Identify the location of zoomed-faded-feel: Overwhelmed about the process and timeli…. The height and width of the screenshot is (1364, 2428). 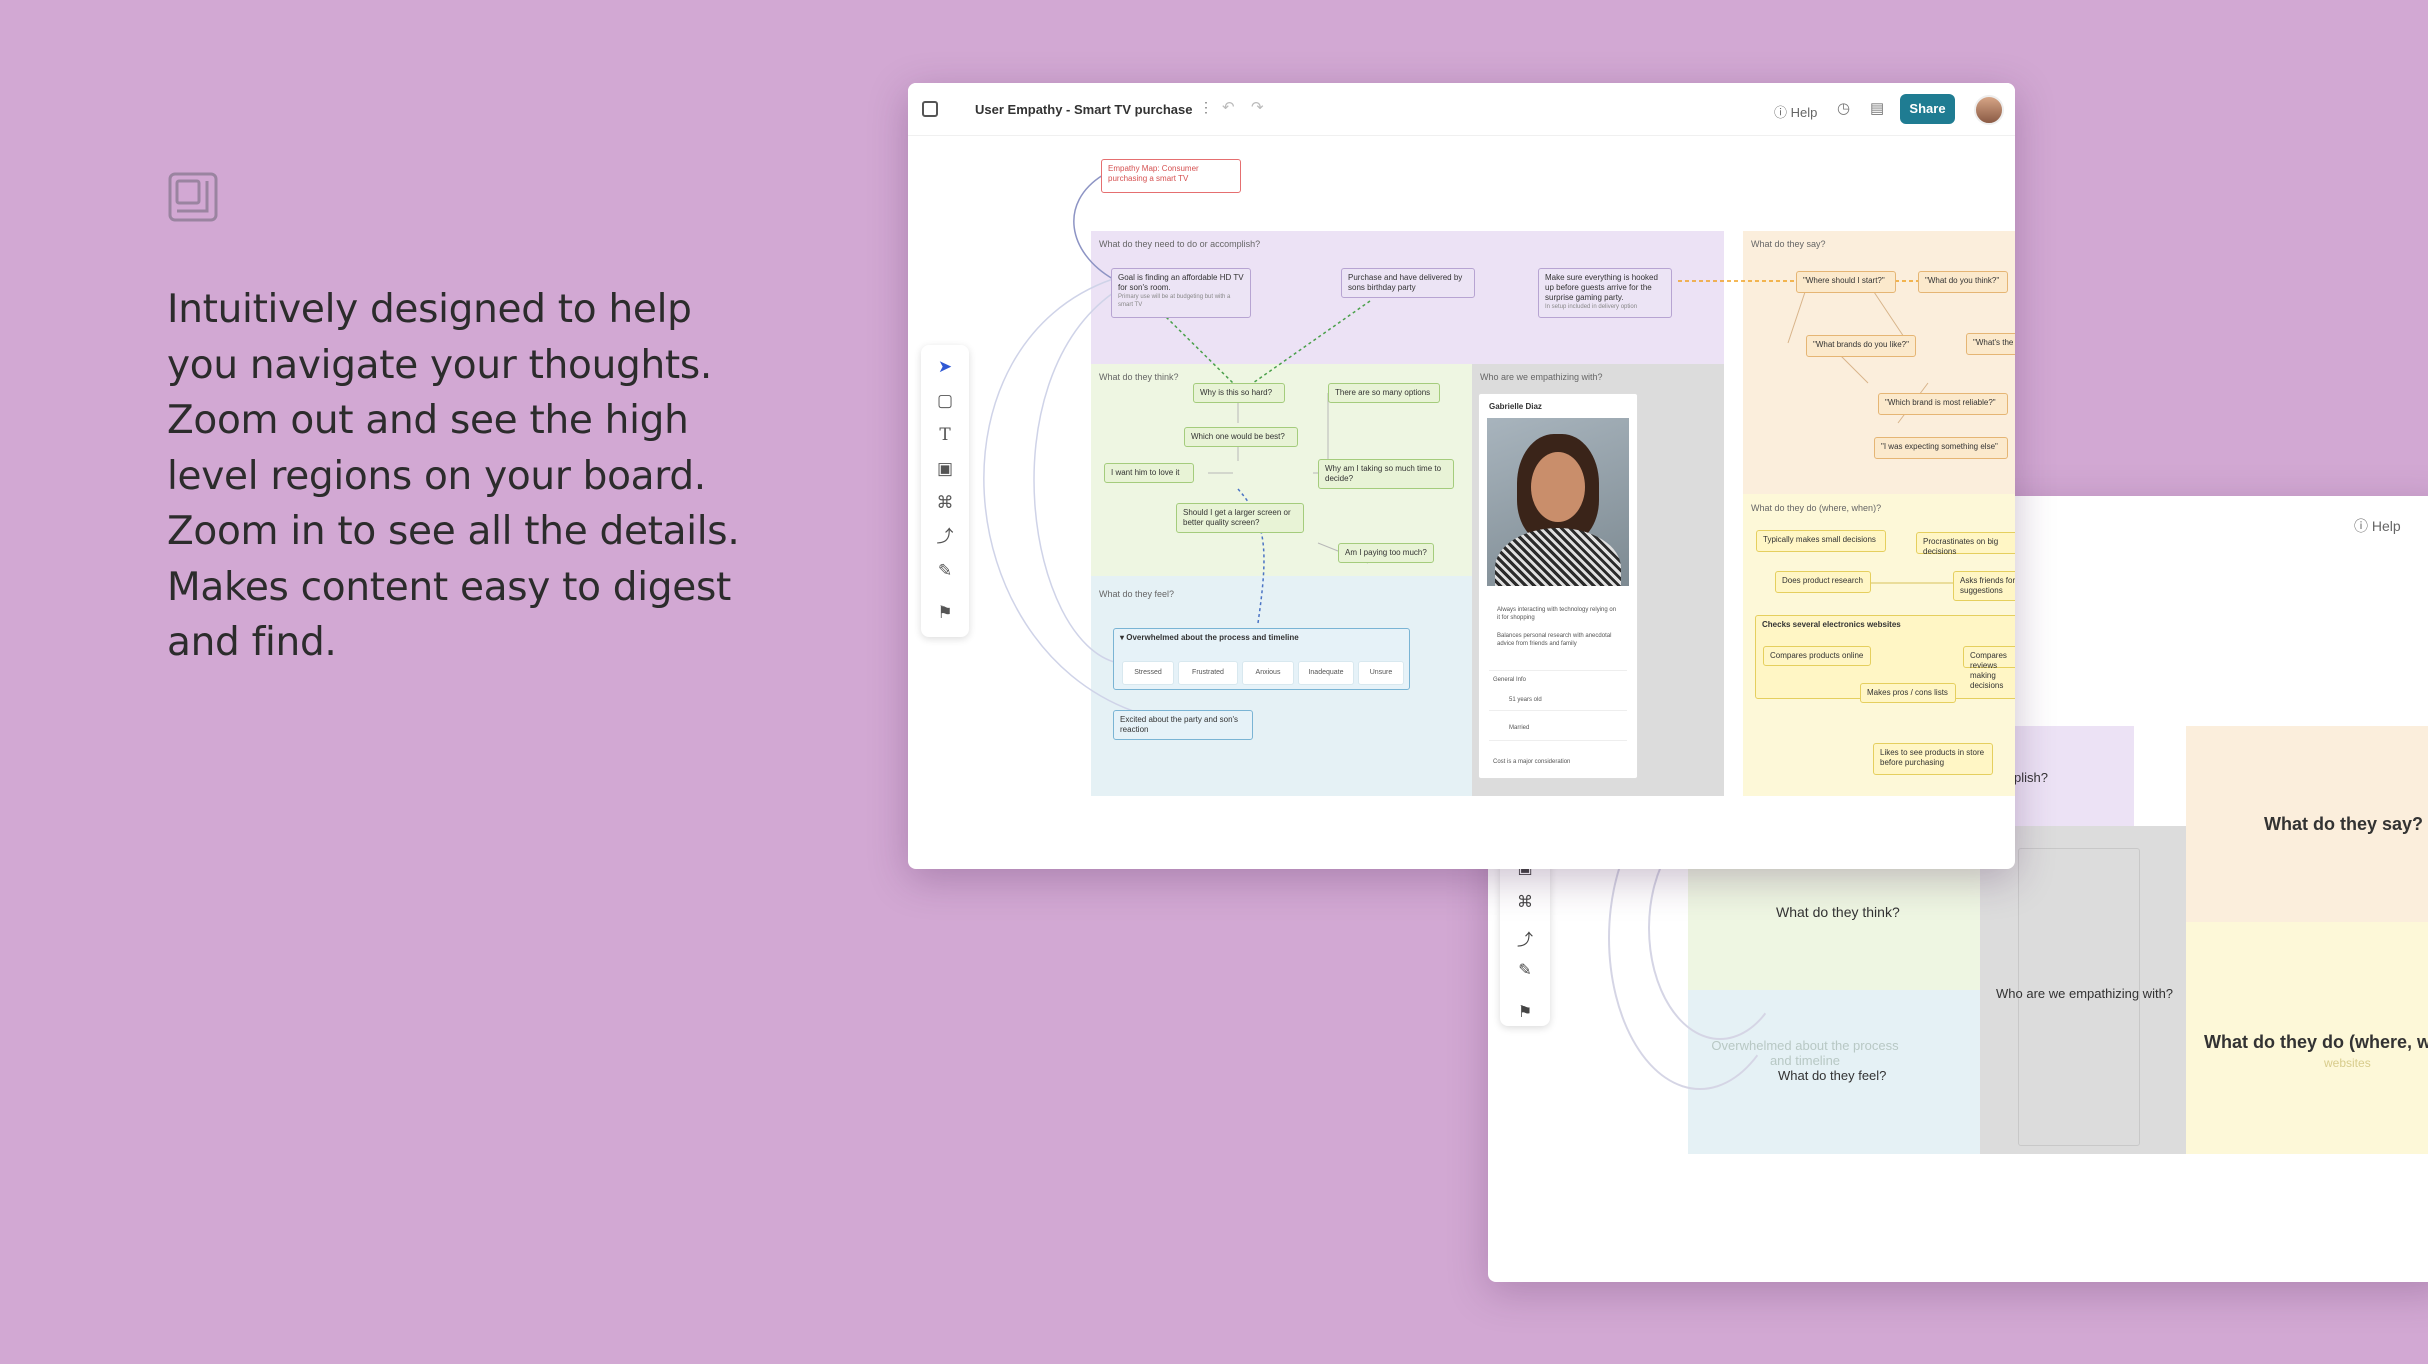
(1805, 1053).